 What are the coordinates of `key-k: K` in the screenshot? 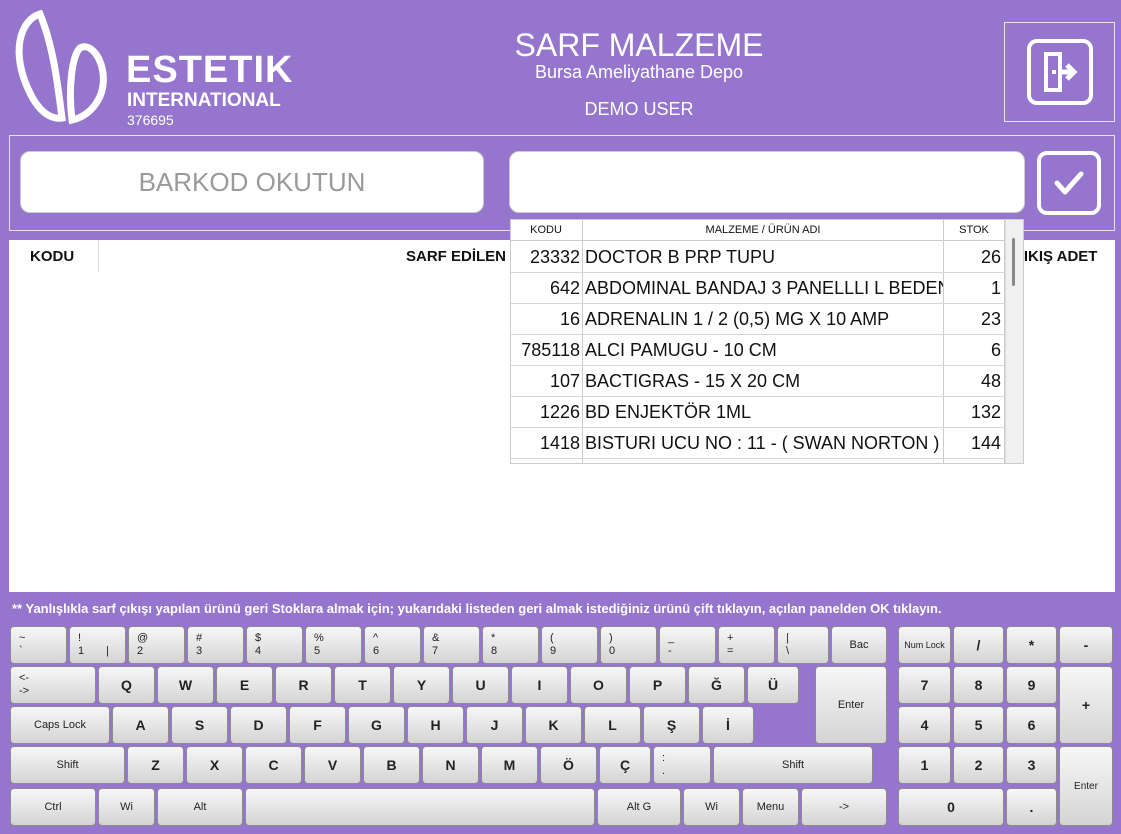 It's located at (553, 725).